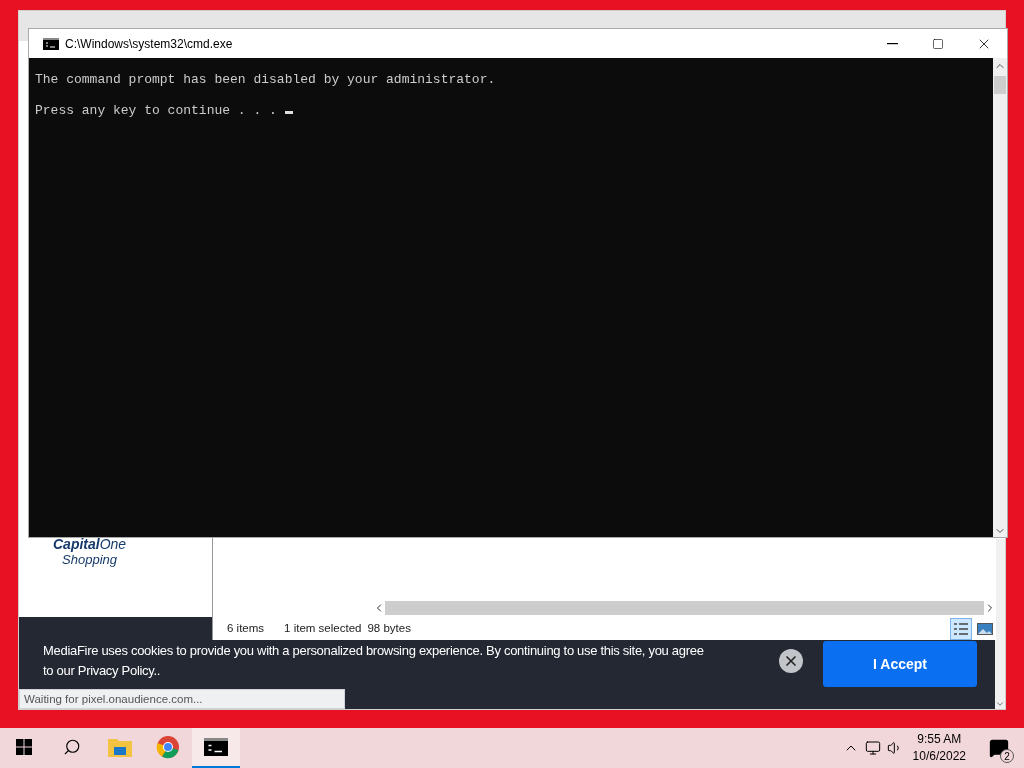  Describe the element at coordinates (266, 79) in the screenshot. I see `console-line: The command prompt has been disabled by your administrator.` at that location.